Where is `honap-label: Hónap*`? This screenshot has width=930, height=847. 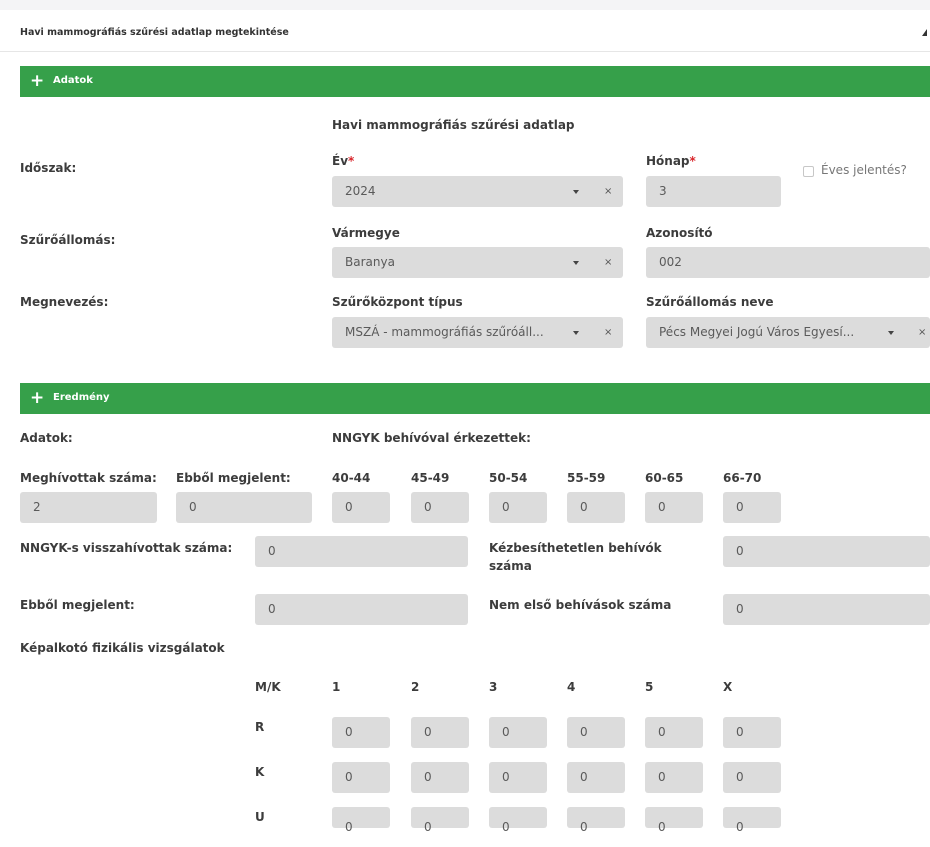
honap-label: Hónap* is located at coordinates (671, 161).